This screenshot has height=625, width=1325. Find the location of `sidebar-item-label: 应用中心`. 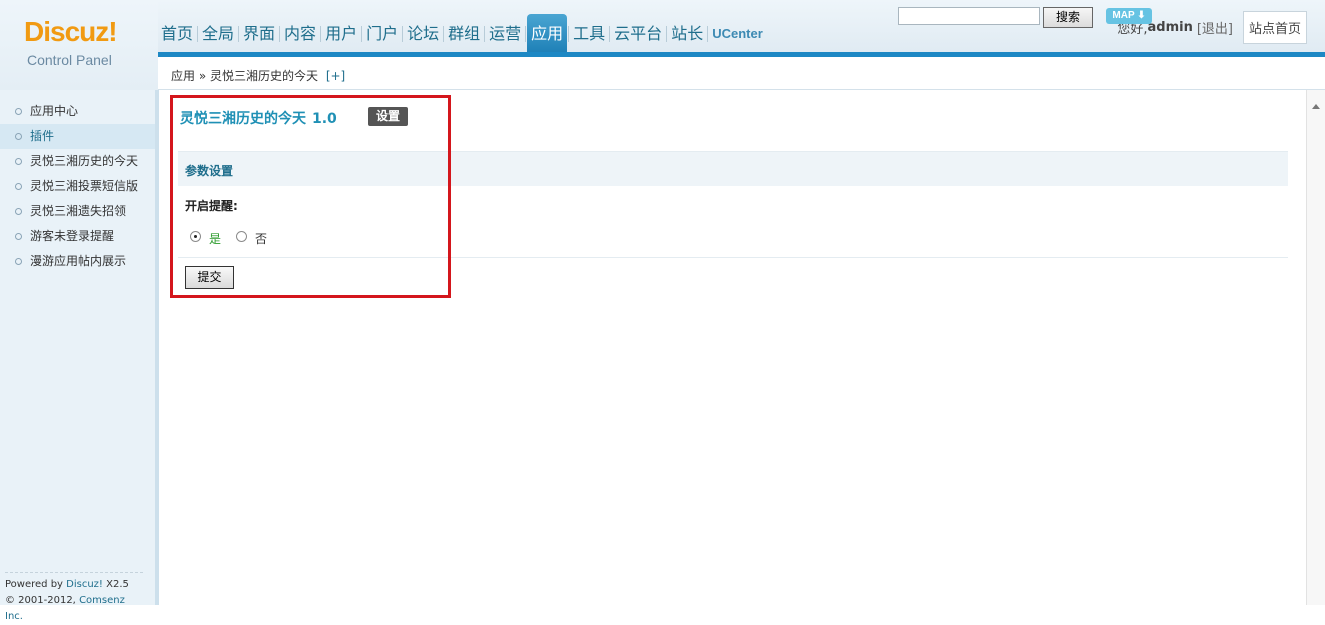

sidebar-item-label: 应用中心 is located at coordinates (54, 111).